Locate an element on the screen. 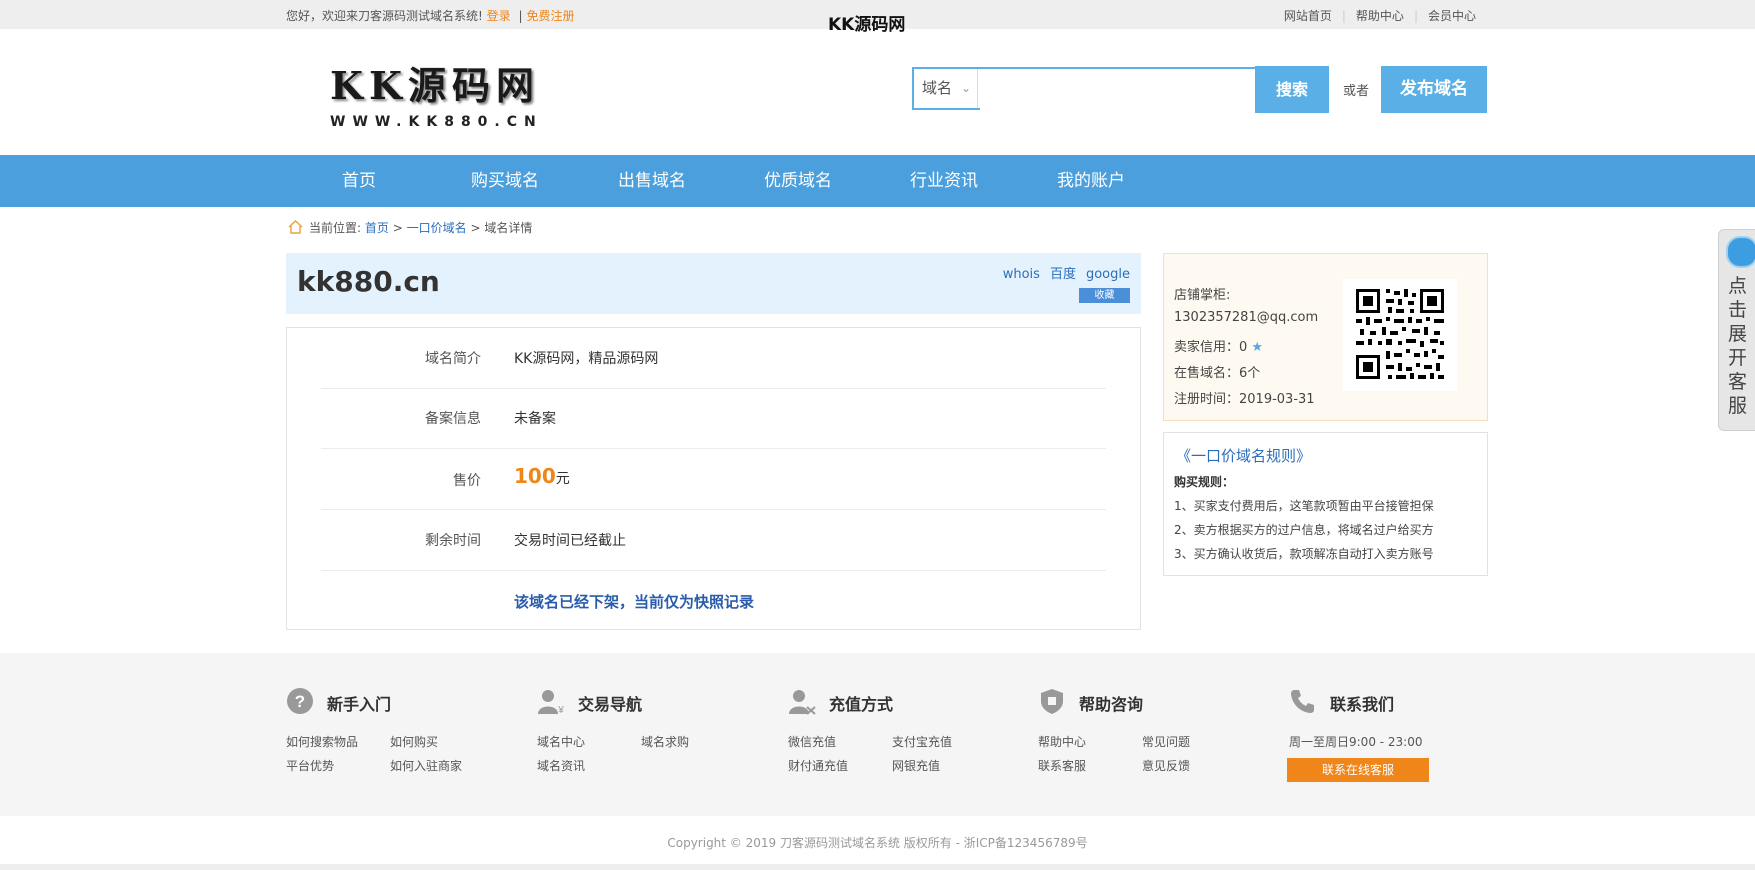 Image resolution: width=1755 pixels, height=870 pixels. welcome-area: 您好，欢迎来刀客源码测试域名系统! 登录 | 免费注册 is located at coordinates (430, 15).